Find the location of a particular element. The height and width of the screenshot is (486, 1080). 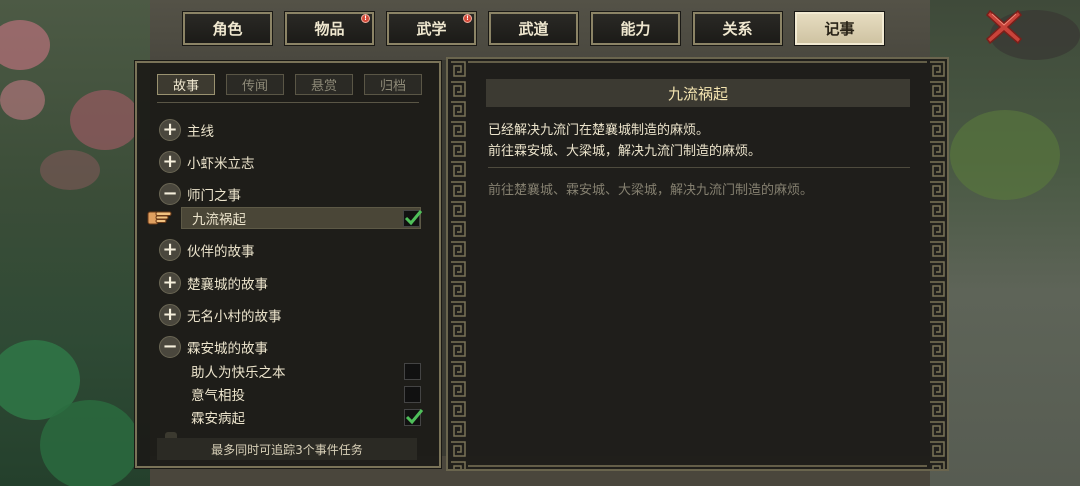

tab-label: 武学 is located at coordinates (431, 29).